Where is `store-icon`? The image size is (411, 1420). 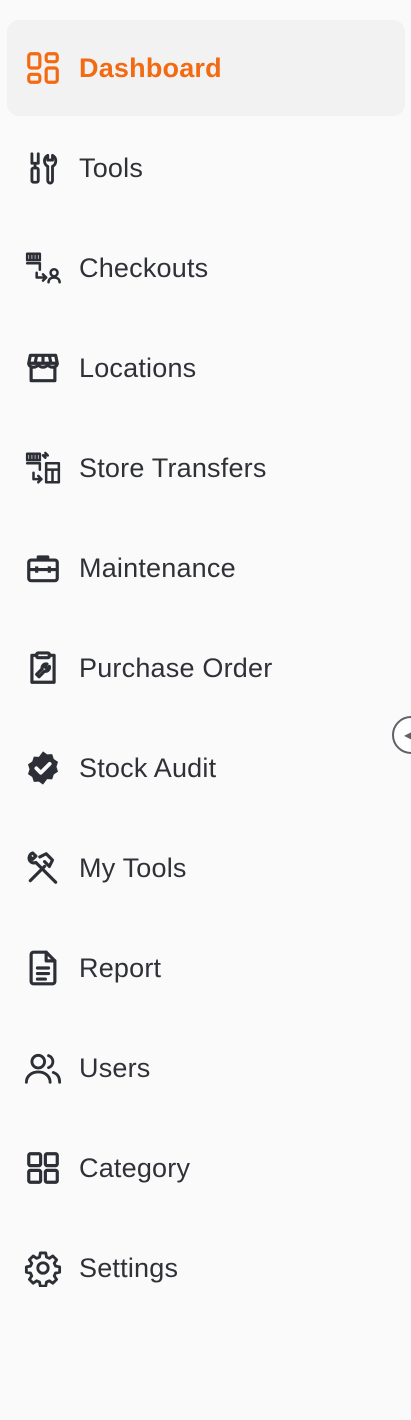 store-icon is located at coordinates (43, 368).